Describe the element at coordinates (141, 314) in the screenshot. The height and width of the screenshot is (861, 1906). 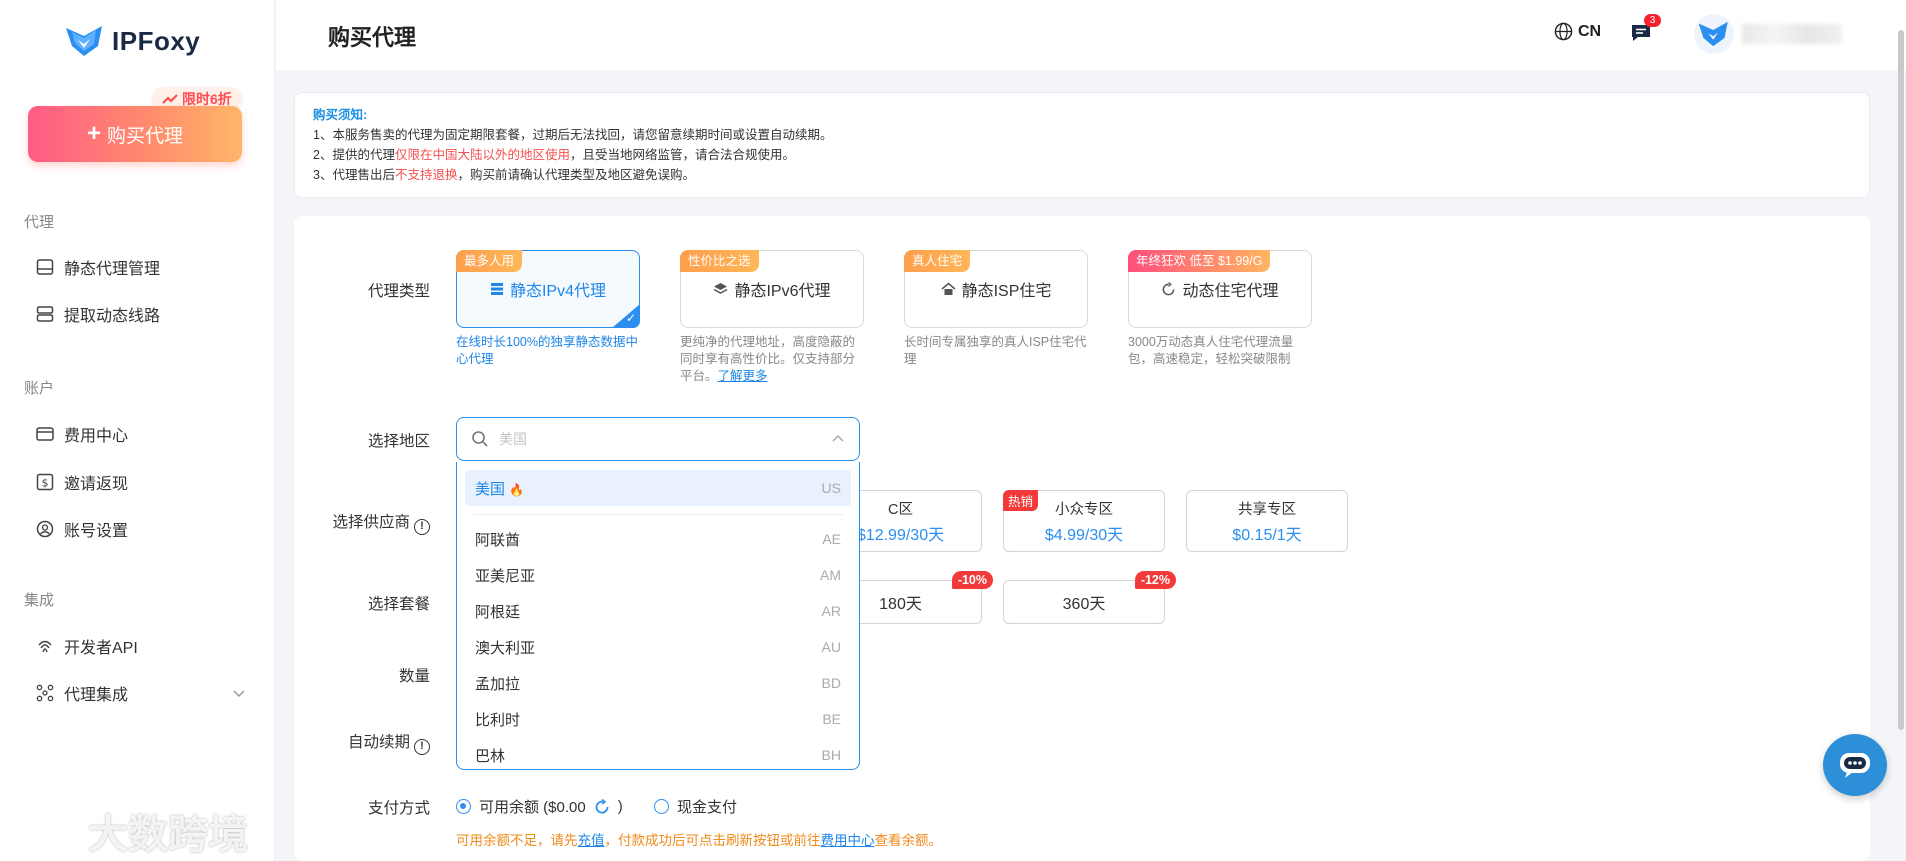
I see `sidebar-item-dynamic-lines: 提取动态线路` at that location.